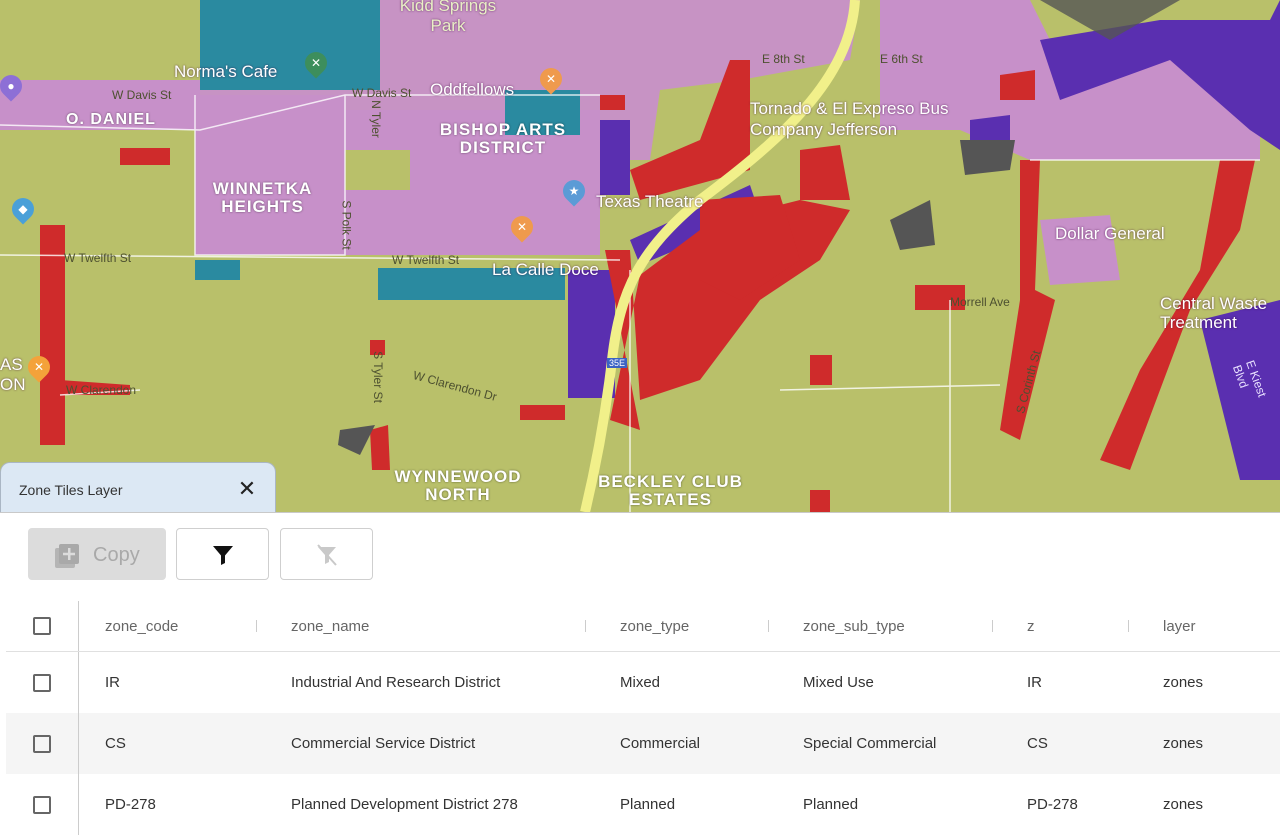 This screenshot has width=1280, height=835. Describe the element at coordinates (429, 626) in the screenshot. I see `column-header-zone-name: zone_name` at that location.